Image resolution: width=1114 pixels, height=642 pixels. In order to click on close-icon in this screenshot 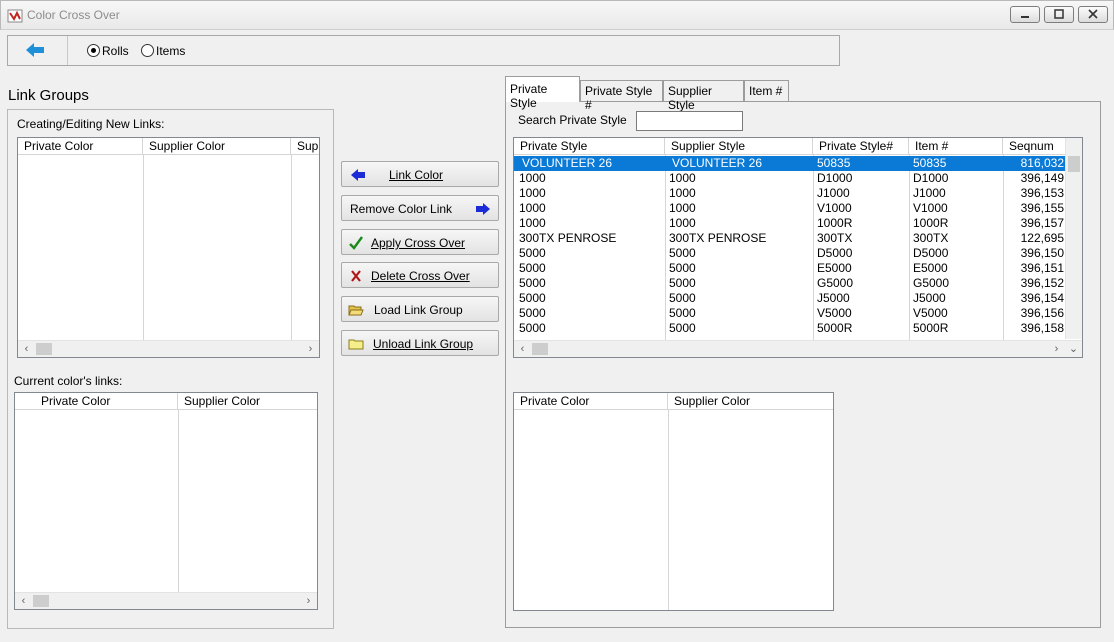, I will do `click(1093, 14)`.